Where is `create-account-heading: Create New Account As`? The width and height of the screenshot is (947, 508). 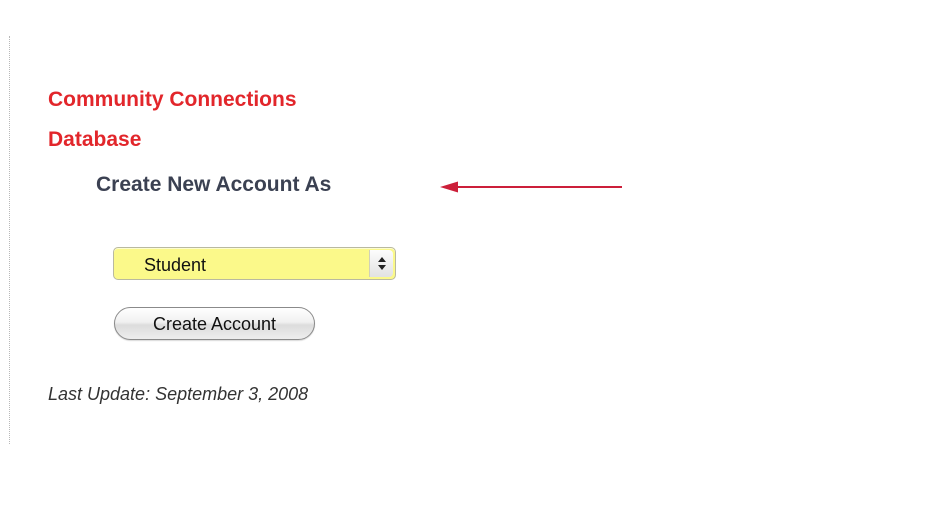 create-account-heading: Create New Account As is located at coordinates (214, 184).